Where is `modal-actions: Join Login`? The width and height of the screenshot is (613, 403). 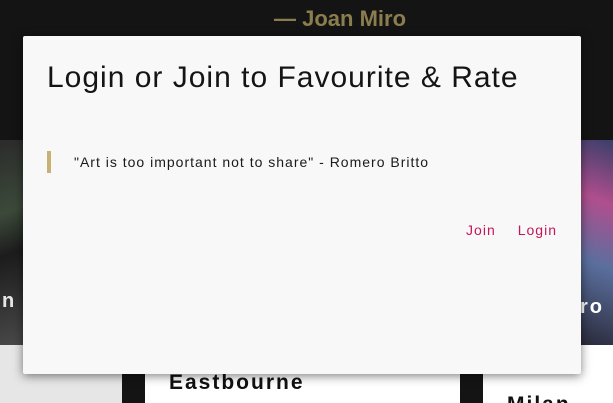
modal-actions: Join Login is located at coordinates (511, 230).